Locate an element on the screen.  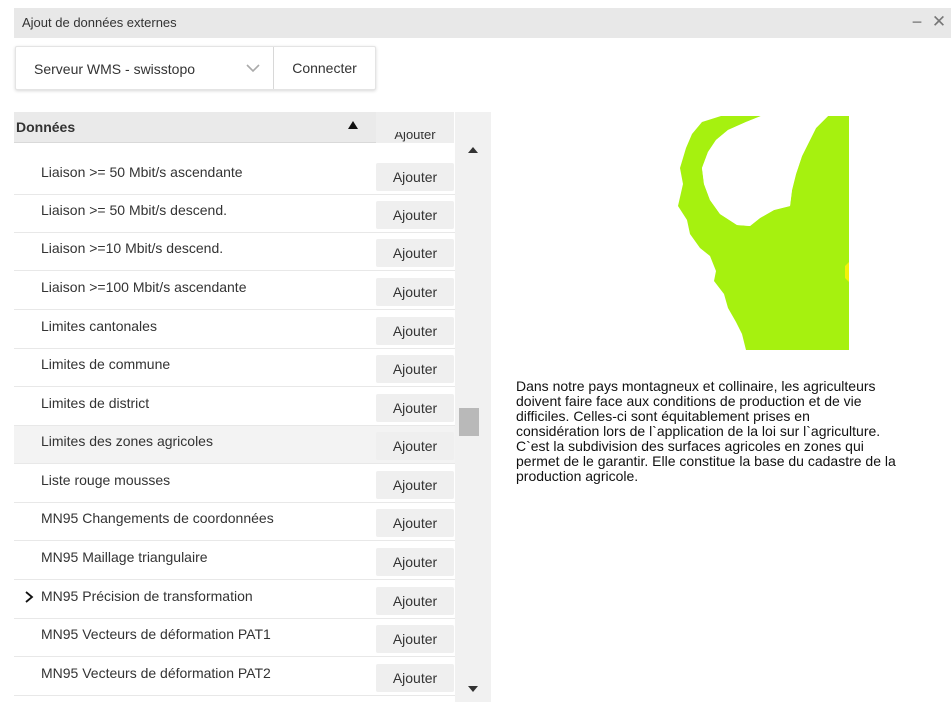
list-item-label: Liaison >=10 Mbit/s descend. is located at coordinates (132, 248).